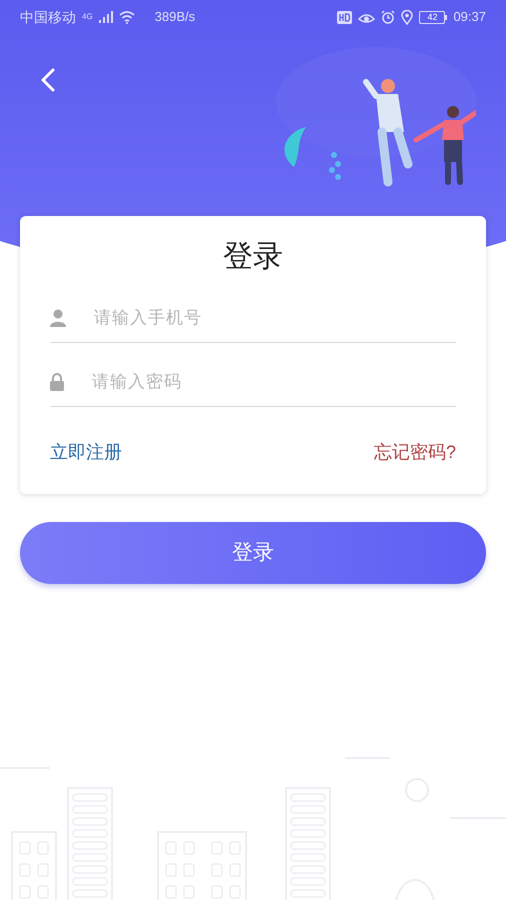  What do you see at coordinates (415, 452) in the screenshot?
I see `forgot-password-link: 忘记密码?` at bounding box center [415, 452].